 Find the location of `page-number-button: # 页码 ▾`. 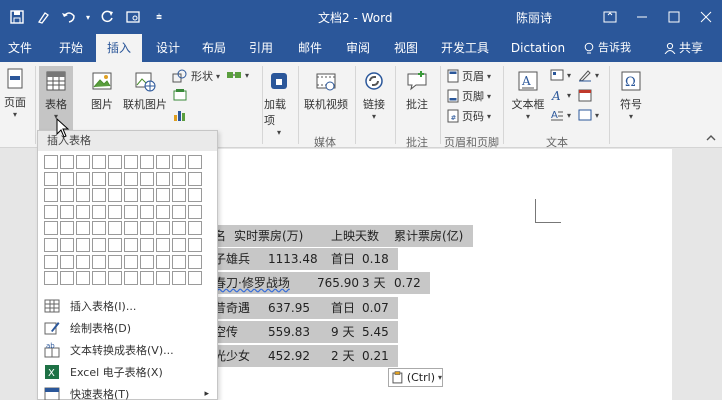

page-number-button: # 页码 ▾ is located at coordinates (469, 116).